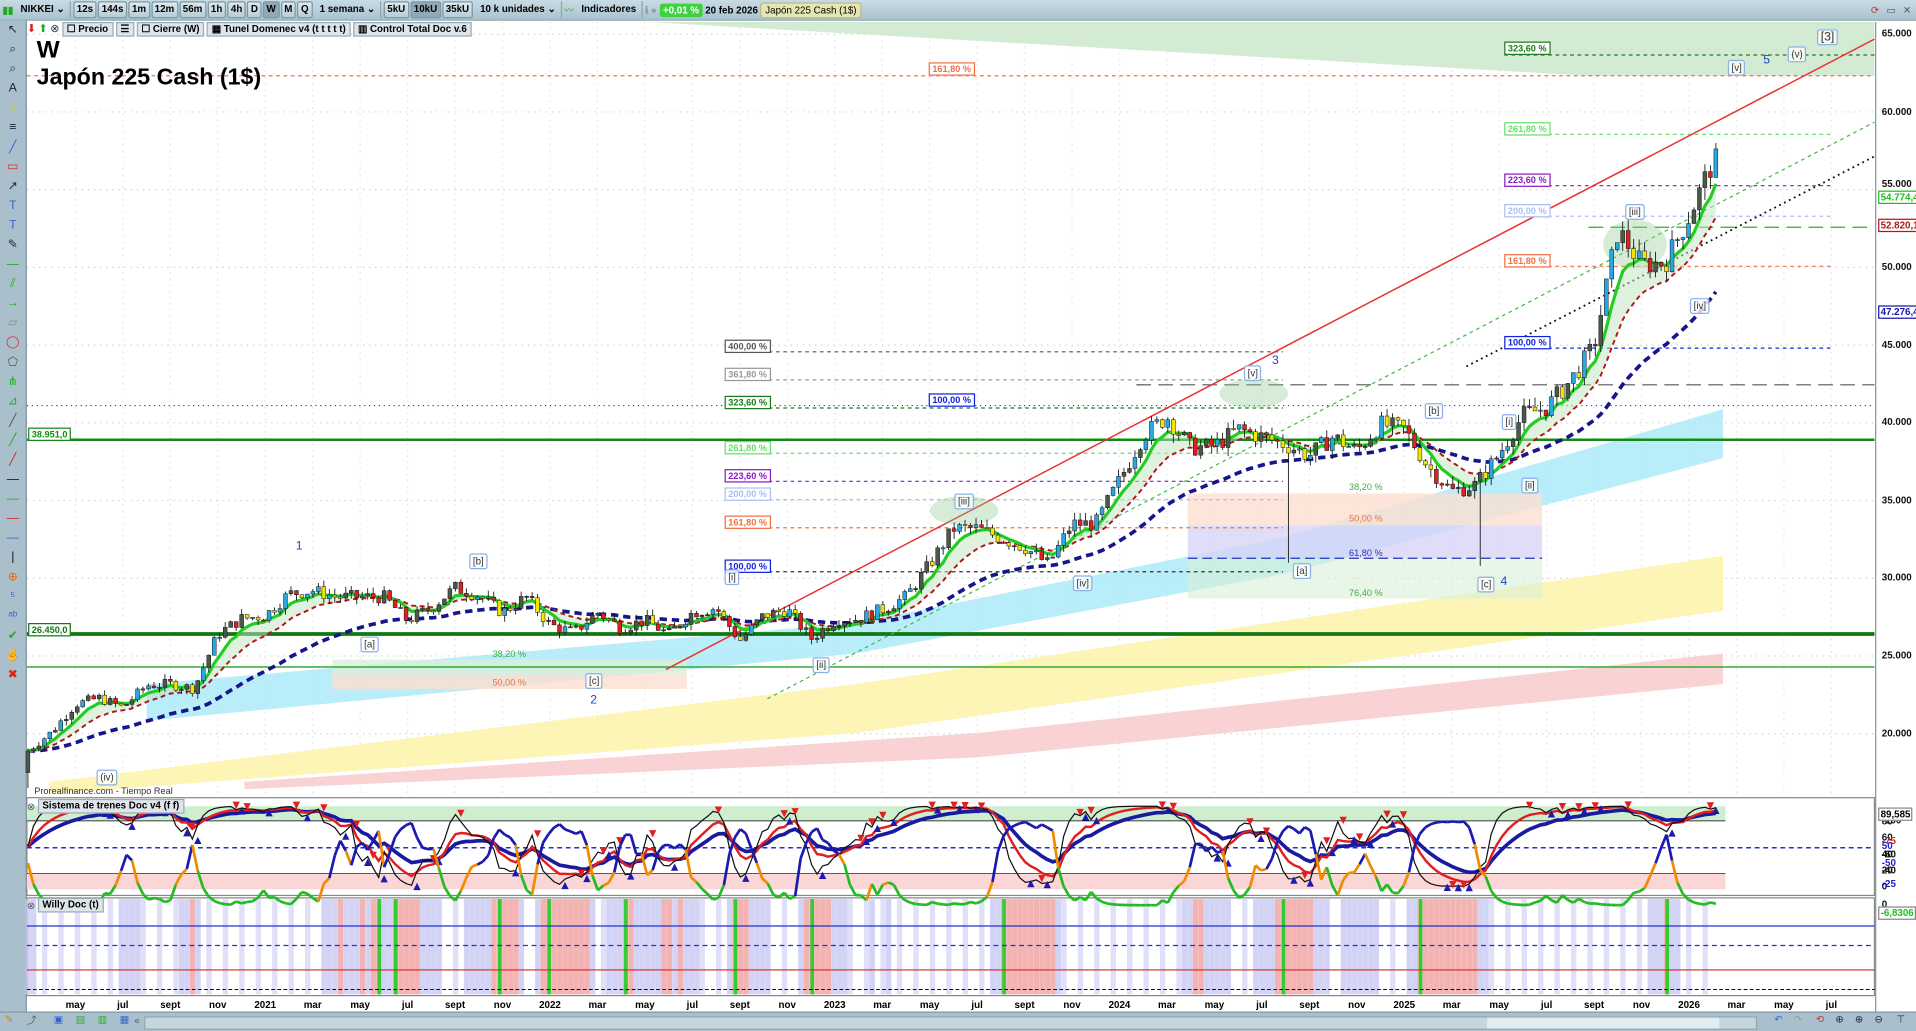 The height and width of the screenshot is (1031, 1916). What do you see at coordinates (1404, 1005) in the screenshot?
I see `date-label: 2025` at bounding box center [1404, 1005].